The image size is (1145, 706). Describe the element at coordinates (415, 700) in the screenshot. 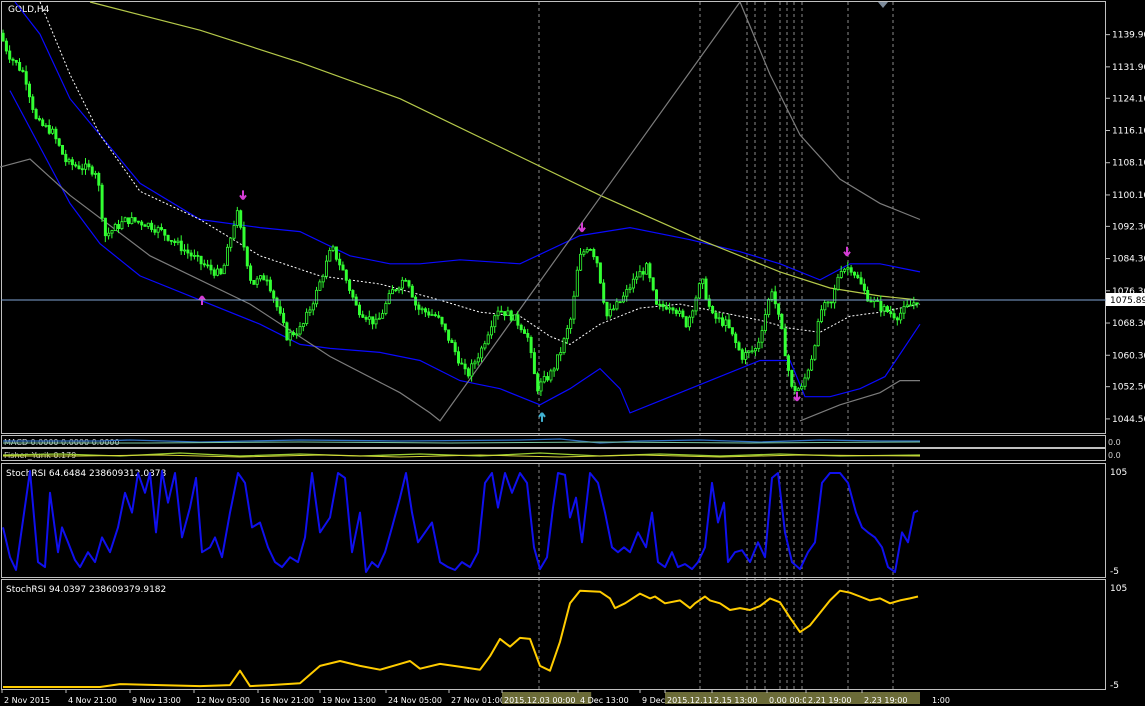

I see `time-tick-label: 24 Nov 05:00` at that location.